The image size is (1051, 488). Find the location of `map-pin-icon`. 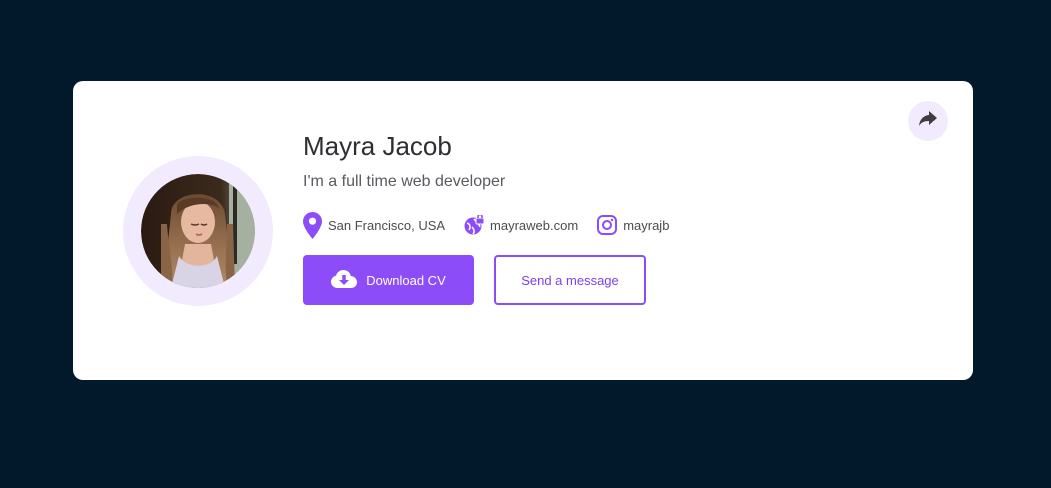

map-pin-icon is located at coordinates (315, 225).